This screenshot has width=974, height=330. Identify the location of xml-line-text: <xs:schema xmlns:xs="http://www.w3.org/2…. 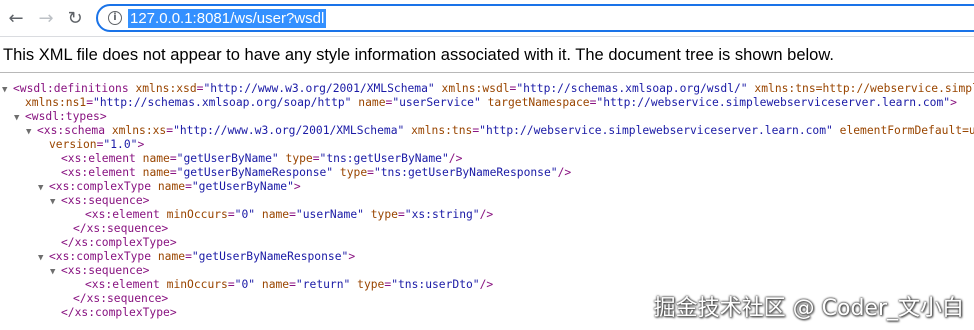
(505, 130).